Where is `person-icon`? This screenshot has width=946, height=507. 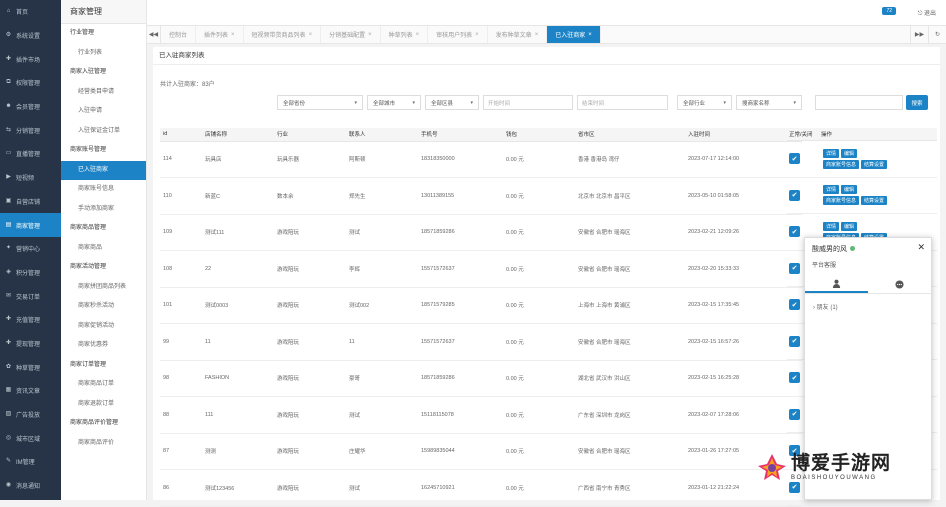
person-icon is located at coordinates (836, 284).